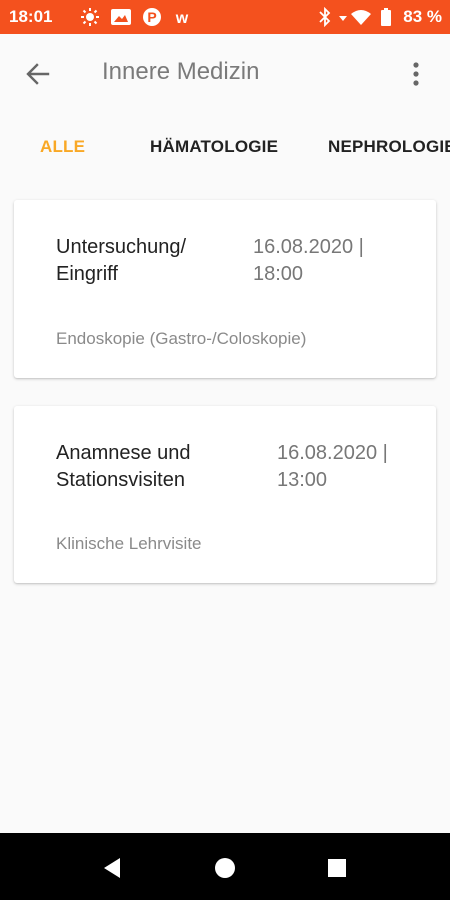 The height and width of the screenshot is (900, 450). Describe the element at coordinates (361, 17) in the screenshot. I see `wifi-icon` at that location.